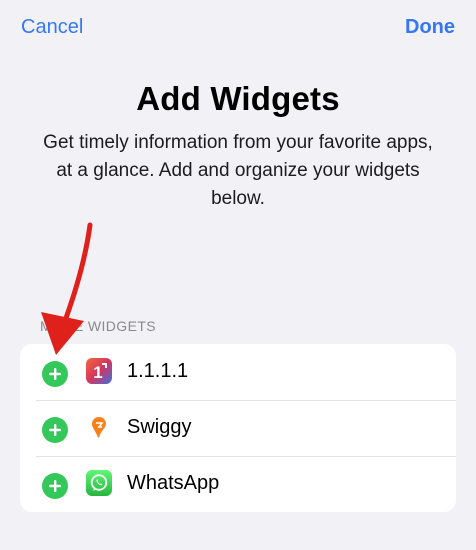 The width and height of the screenshot is (476, 550). What do you see at coordinates (238, 98) in the screenshot?
I see `page-title: Add Widgets` at bounding box center [238, 98].